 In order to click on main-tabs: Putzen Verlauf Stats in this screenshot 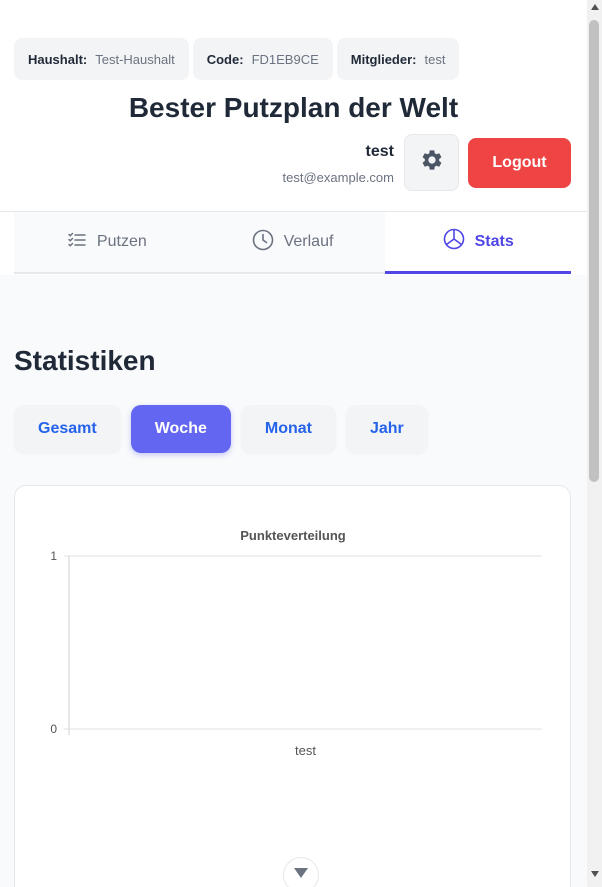, I will do `click(293, 243)`.